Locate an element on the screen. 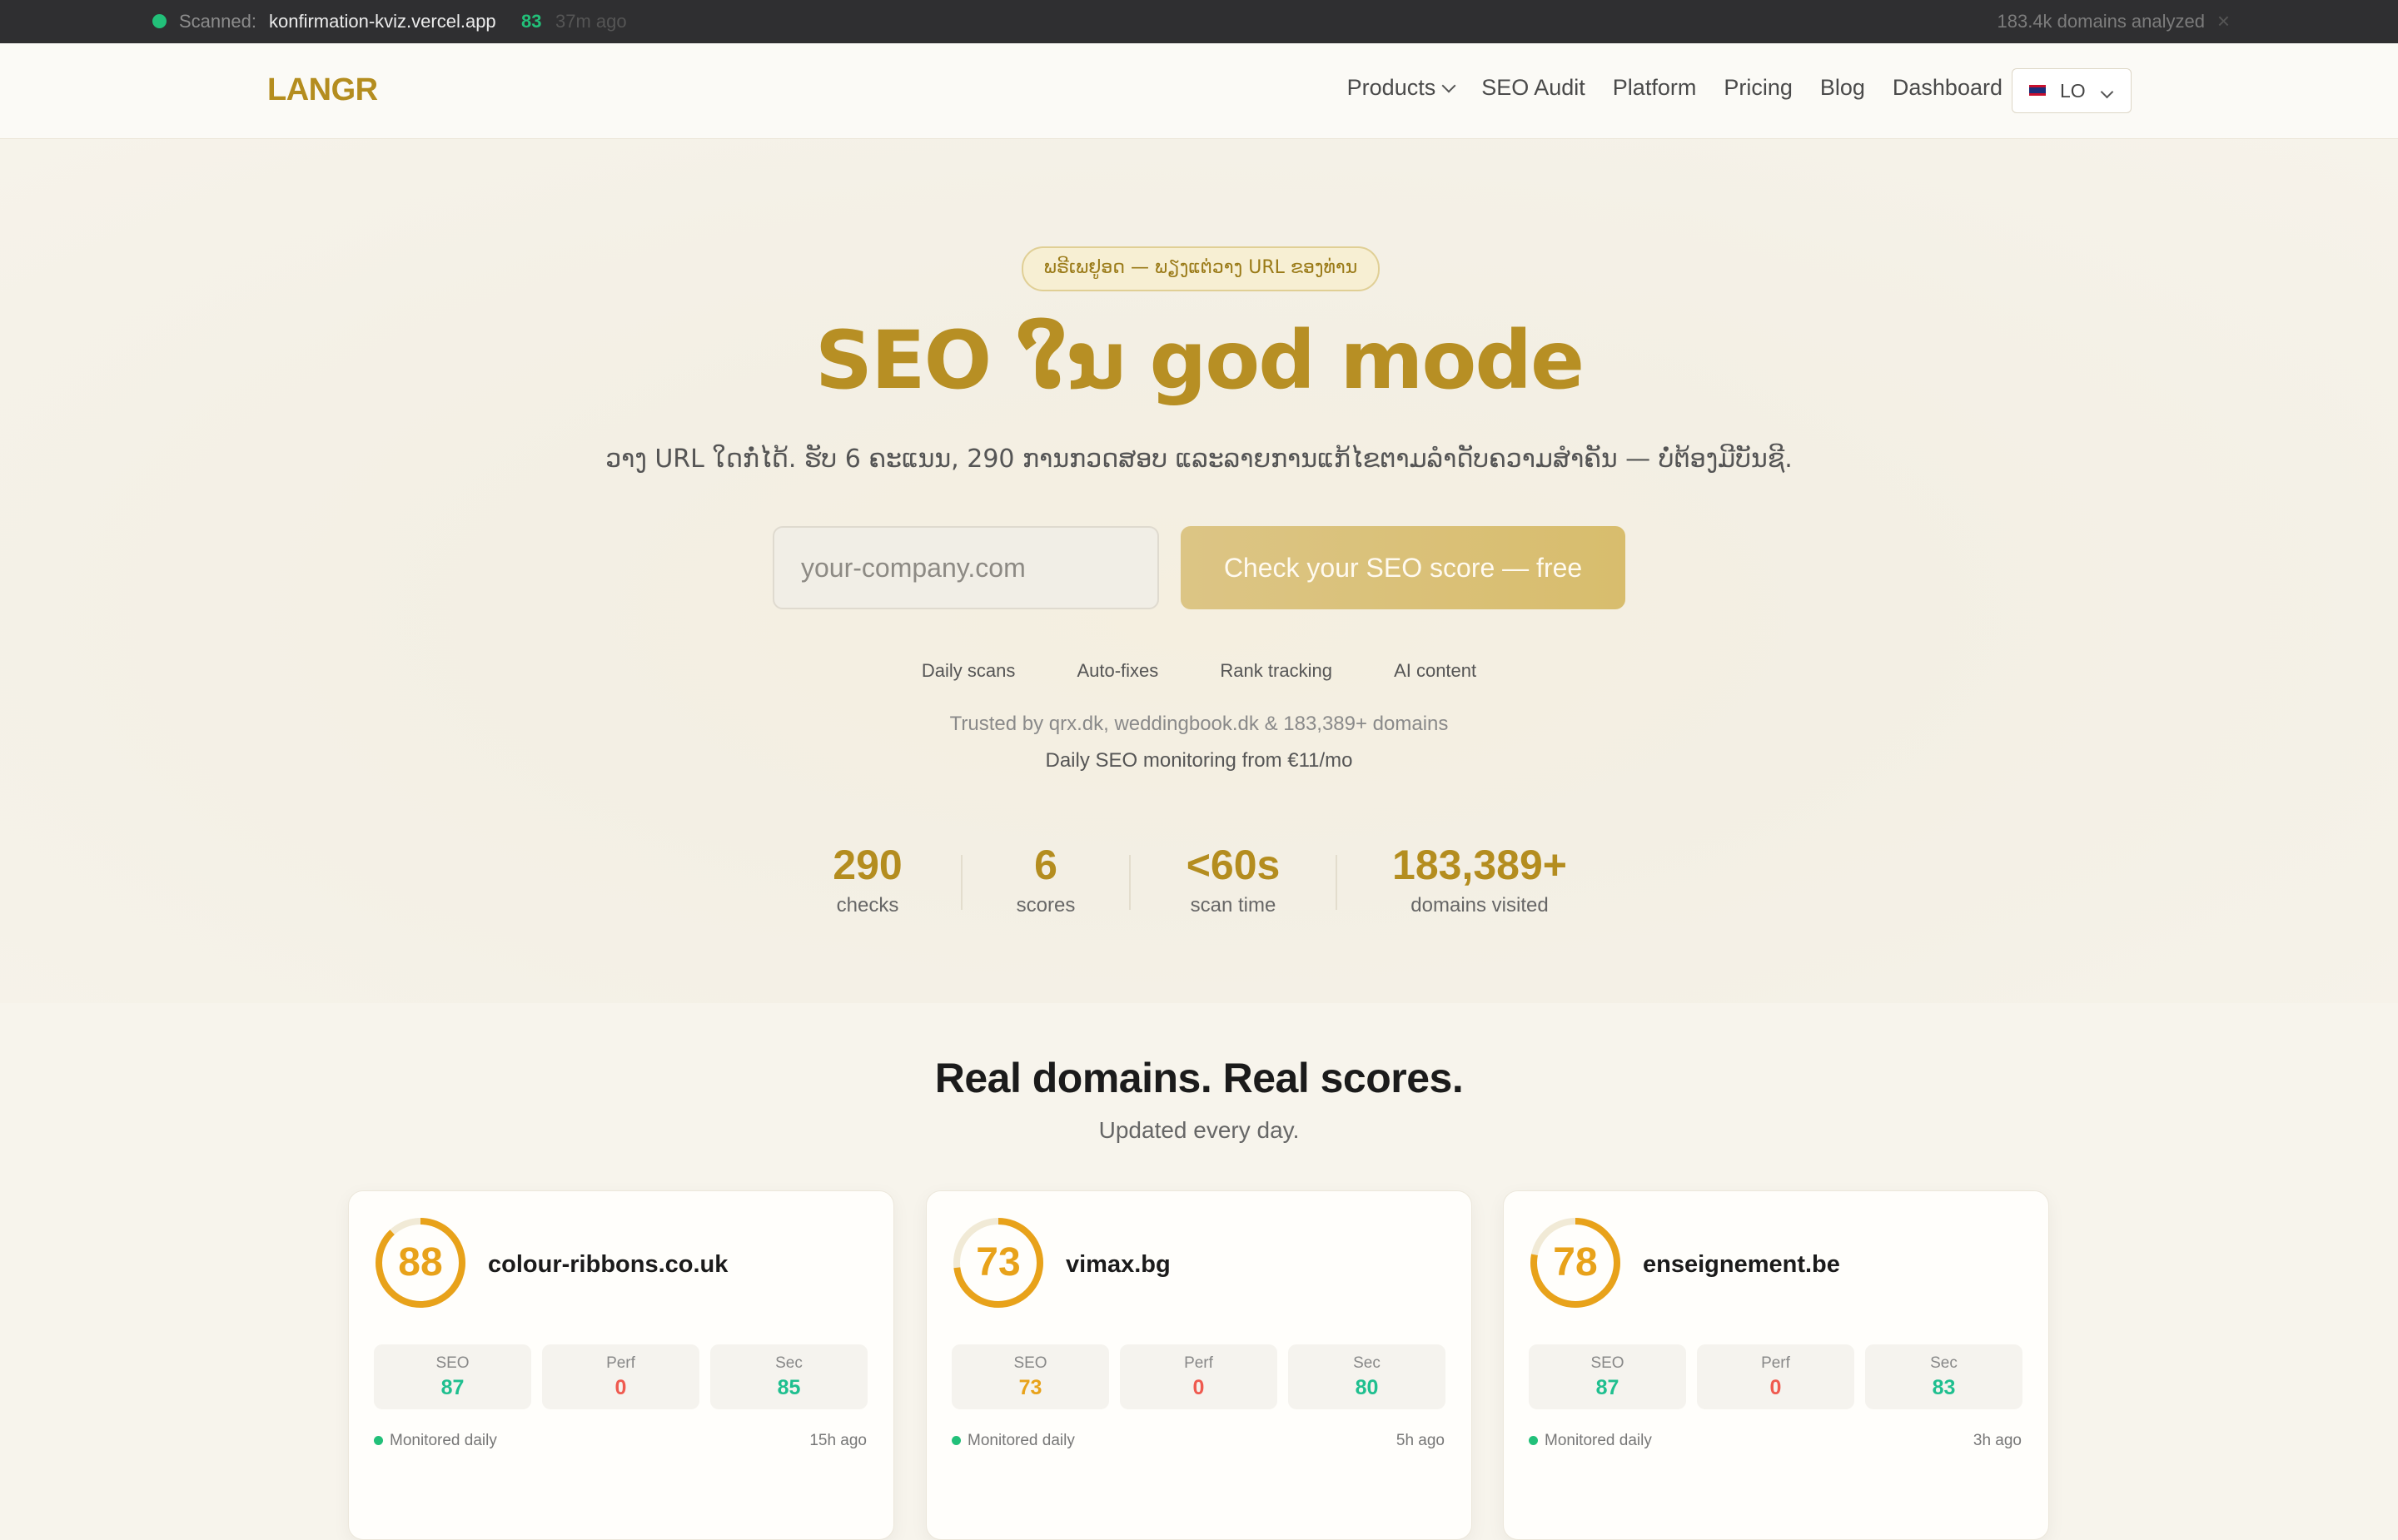  stat-domains: 183,389+ domains visited is located at coordinates (1480, 879).